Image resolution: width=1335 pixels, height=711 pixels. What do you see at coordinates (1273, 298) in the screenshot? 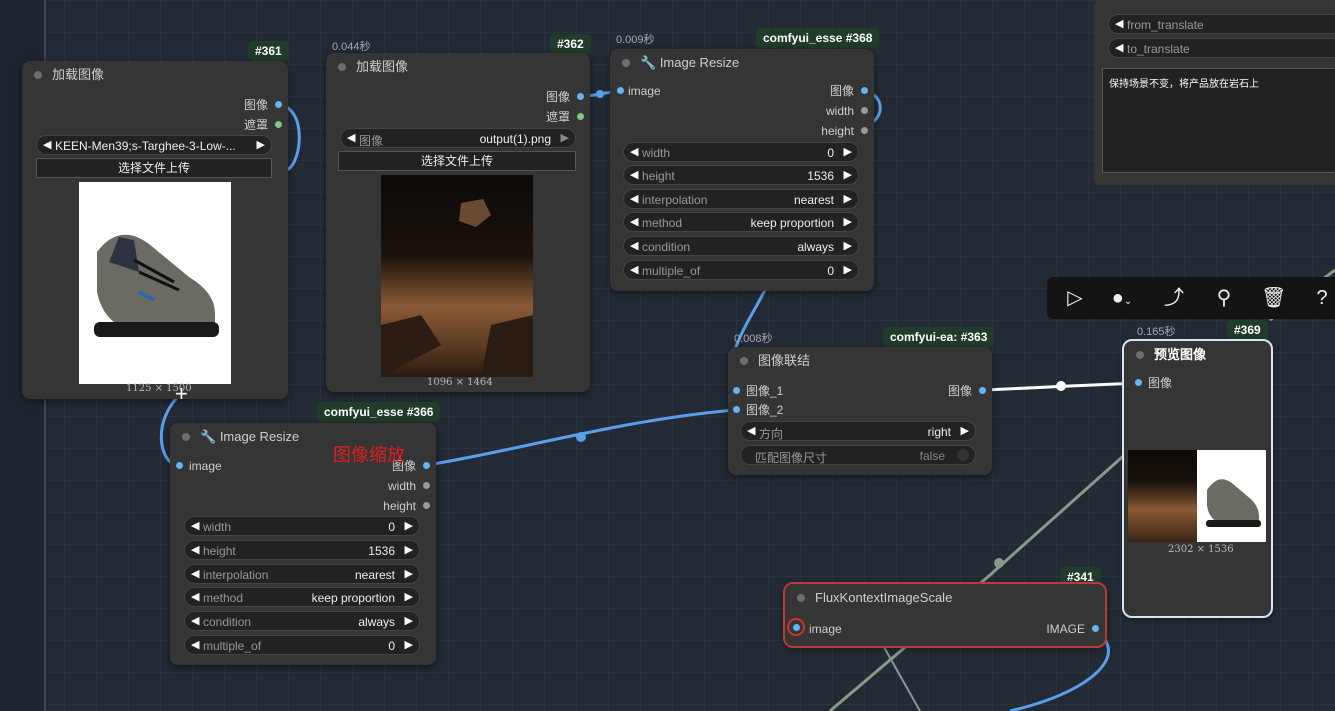
I see `trash-icon: 🗑` at bounding box center [1273, 298].